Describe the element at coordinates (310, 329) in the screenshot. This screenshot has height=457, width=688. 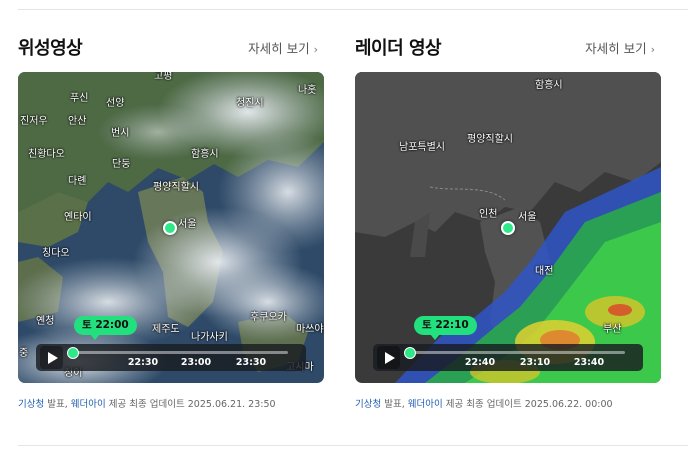
I see `map-label: 마쓰야` at that location.